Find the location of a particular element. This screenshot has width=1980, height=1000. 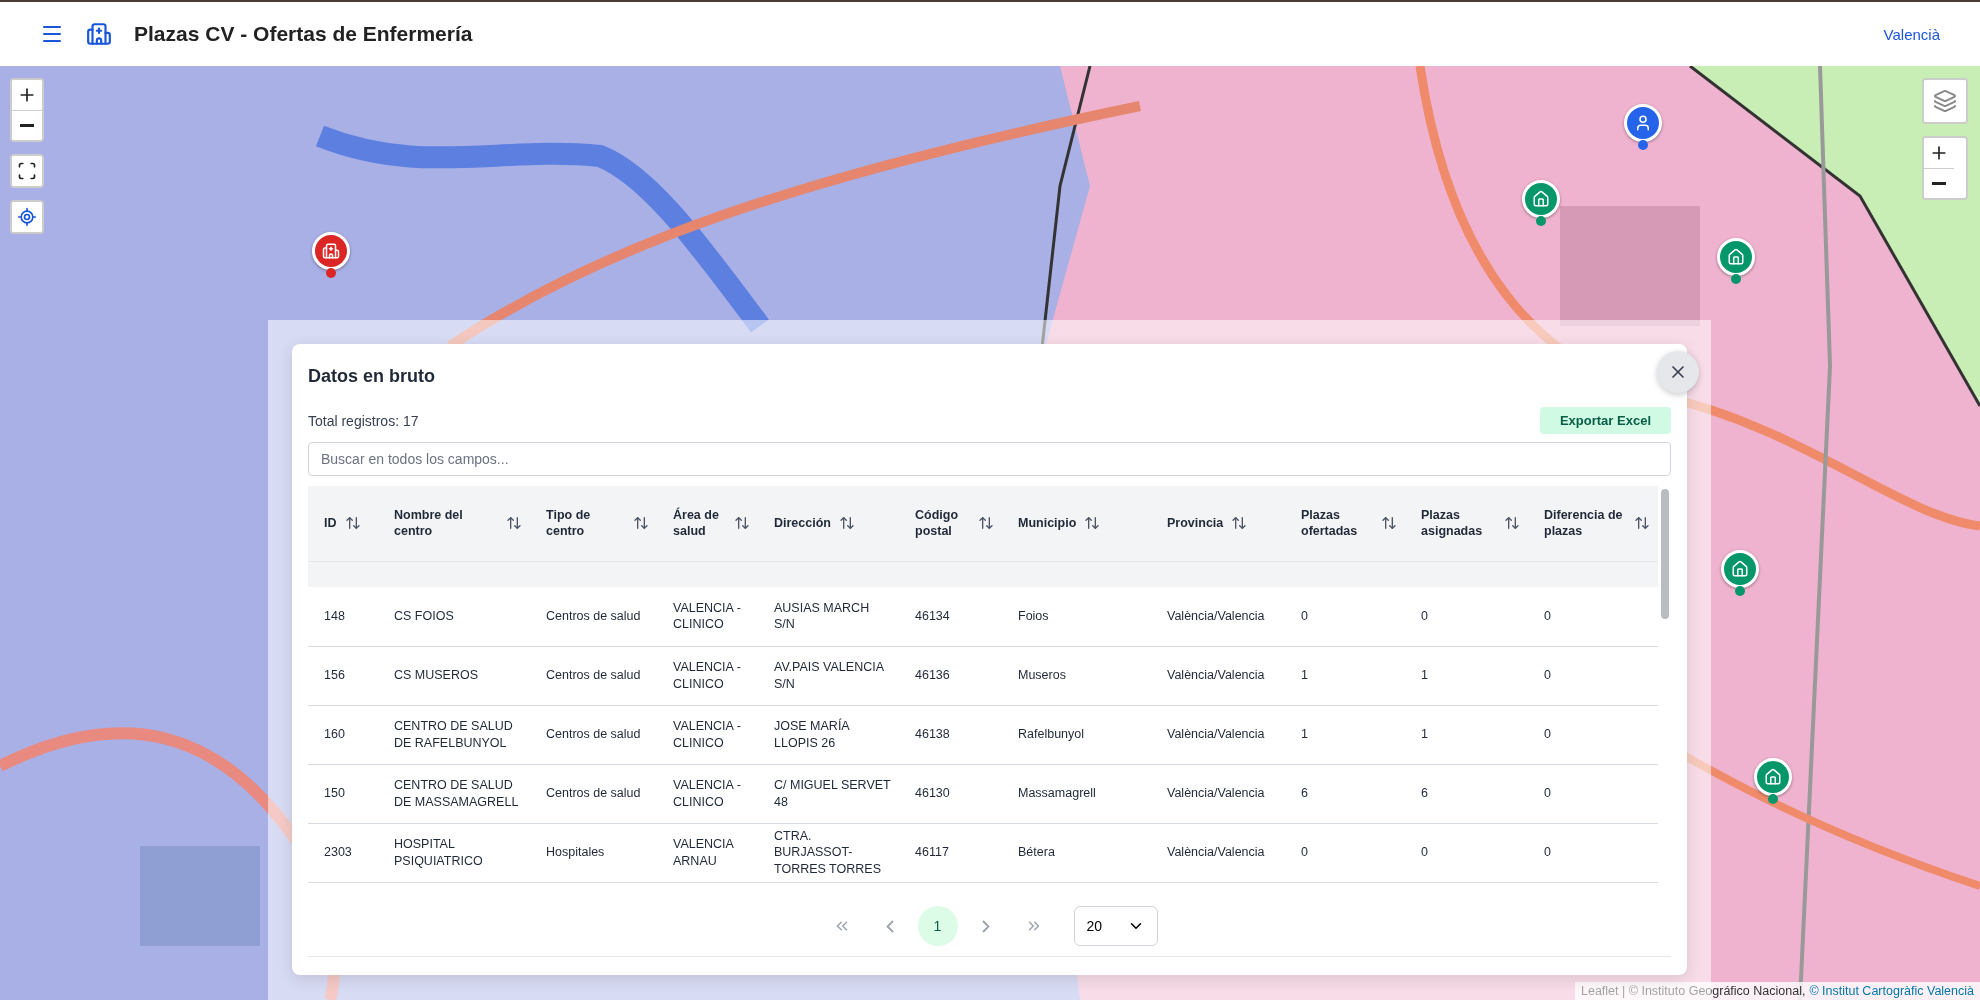

layers-button is located at coordinates (1945, 101).